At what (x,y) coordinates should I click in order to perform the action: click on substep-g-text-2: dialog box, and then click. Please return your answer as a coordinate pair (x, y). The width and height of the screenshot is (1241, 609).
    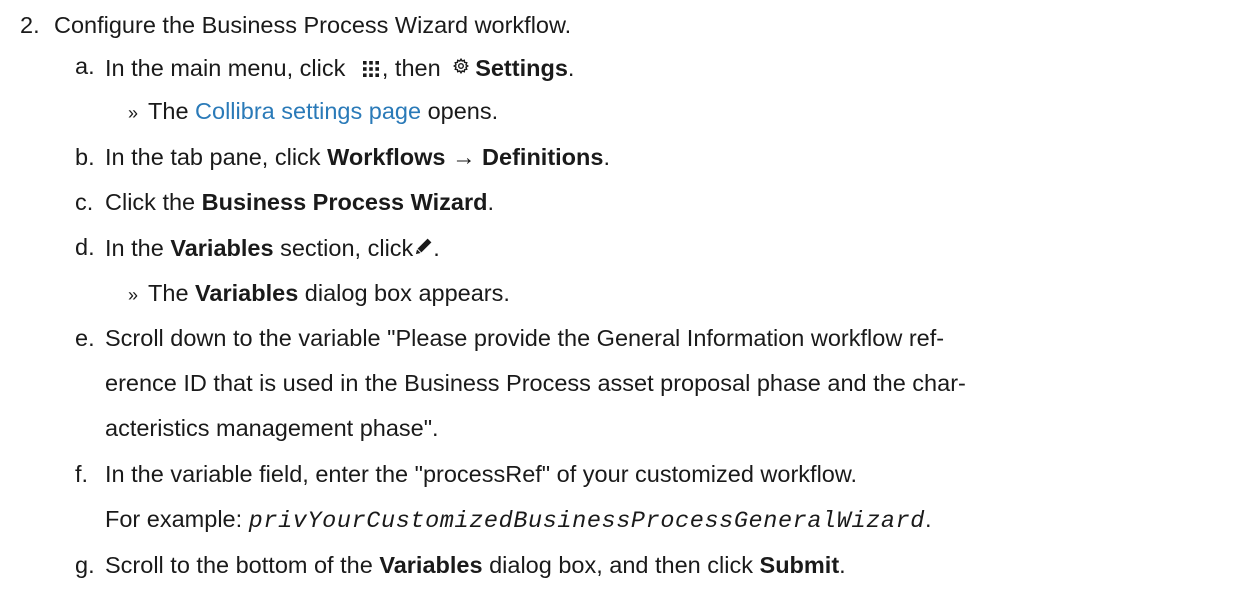
    Looking at the image, I should click on (621, 565).